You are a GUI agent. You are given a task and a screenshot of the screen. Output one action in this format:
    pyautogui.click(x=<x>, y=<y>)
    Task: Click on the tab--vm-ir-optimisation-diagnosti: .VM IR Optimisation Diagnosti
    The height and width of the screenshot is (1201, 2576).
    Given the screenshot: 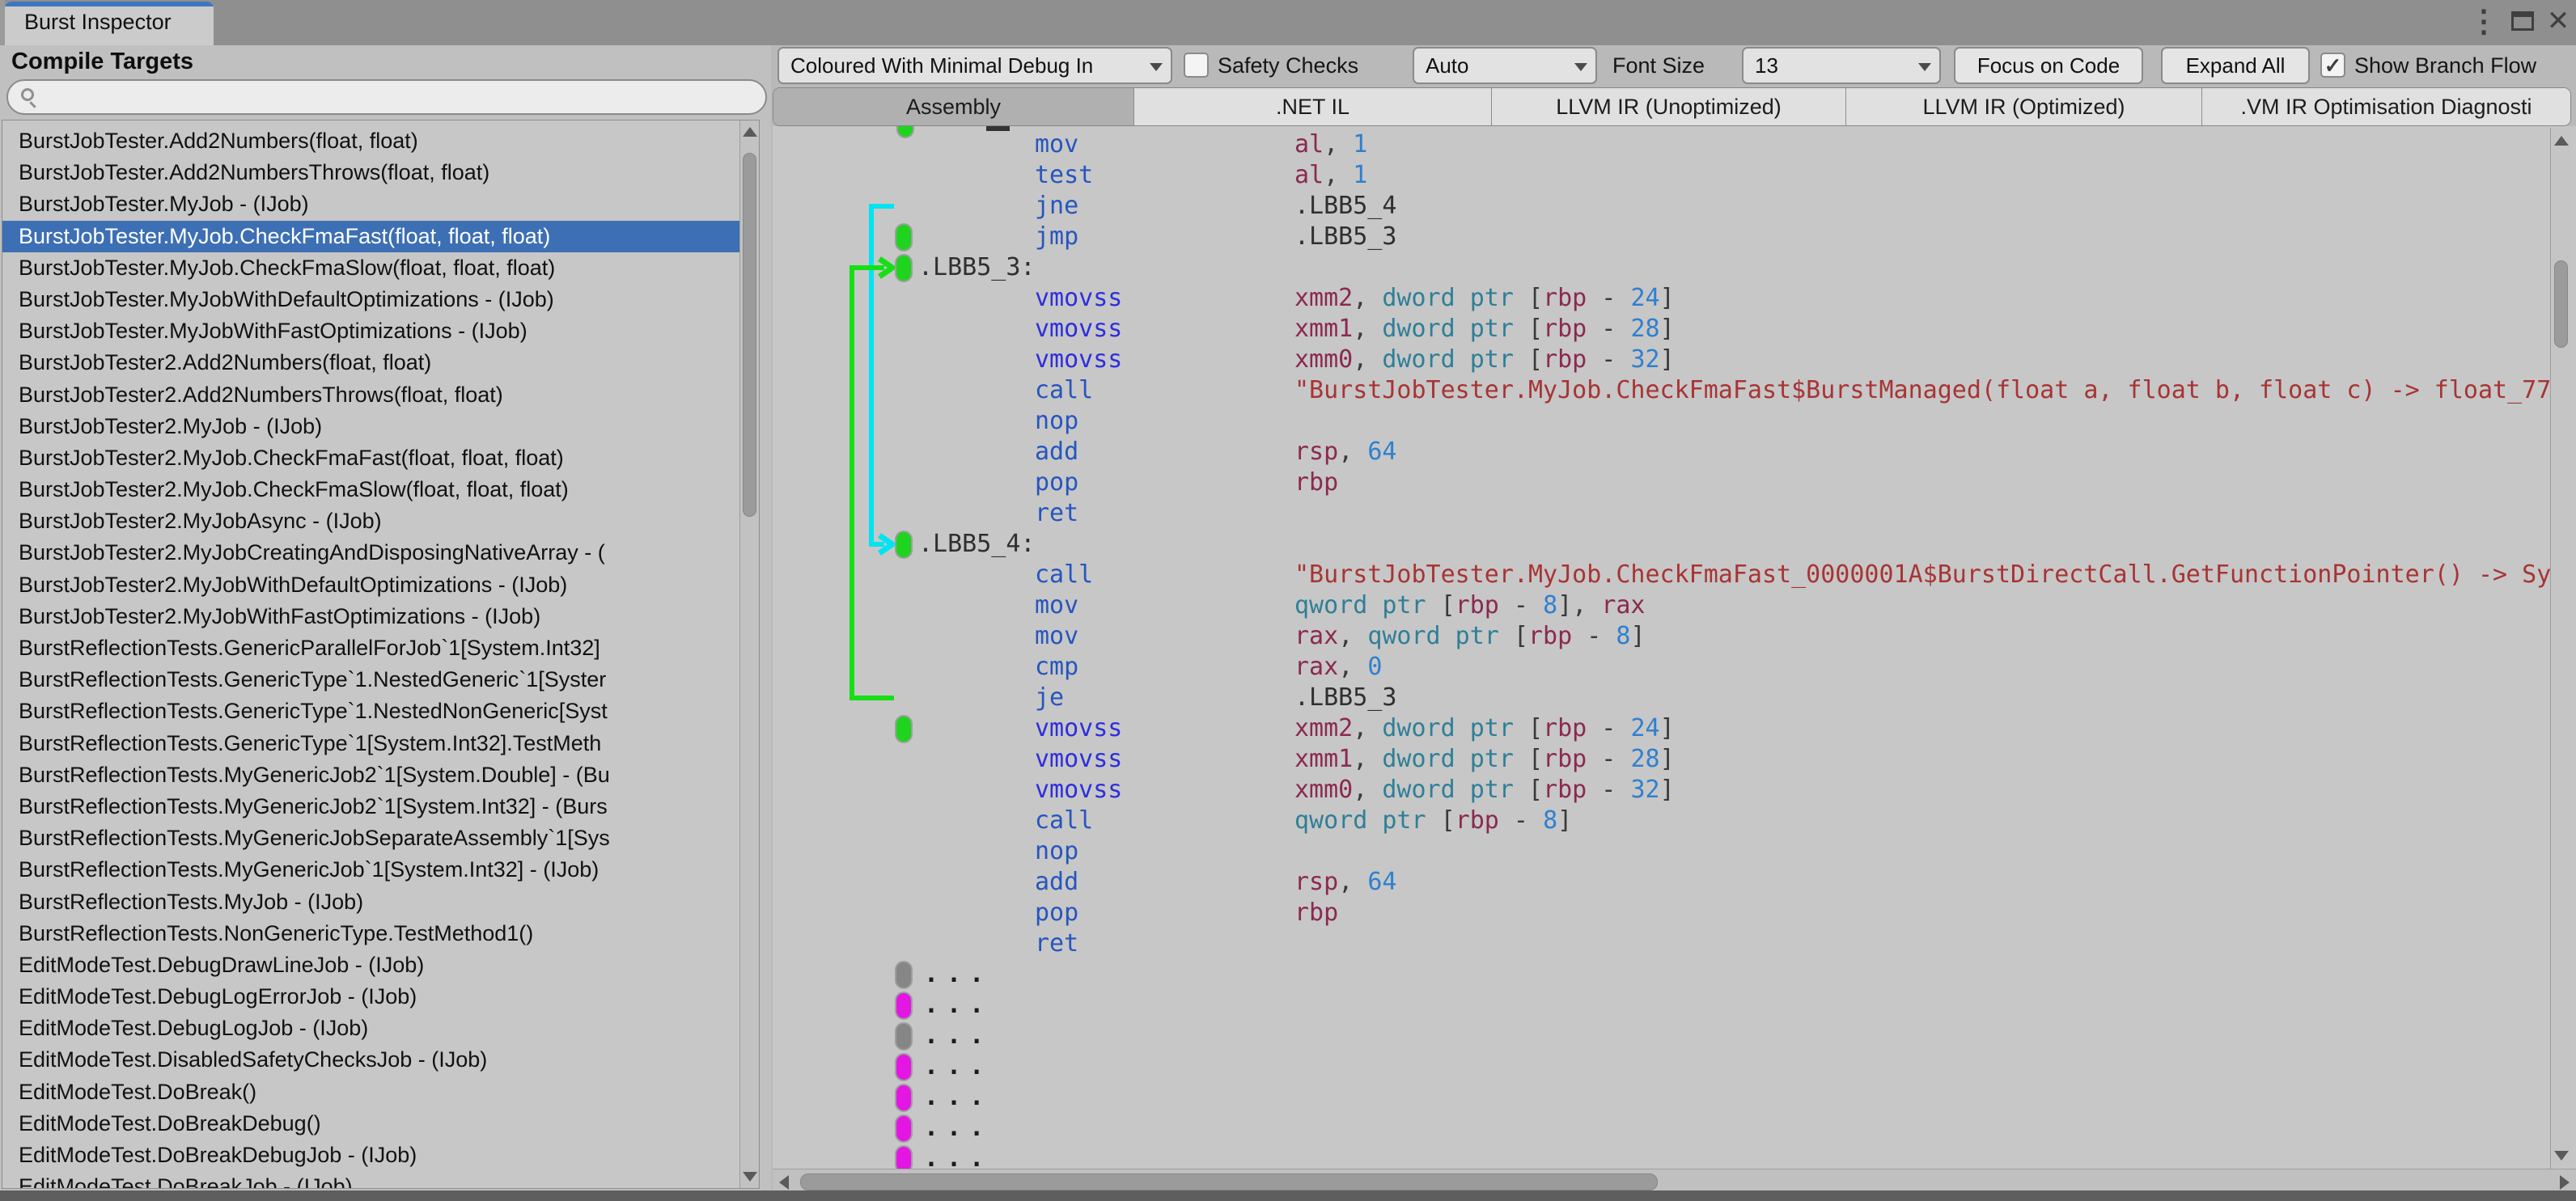 What is the action you would take?
    pyautogui.click(x=2386, y=106)
    